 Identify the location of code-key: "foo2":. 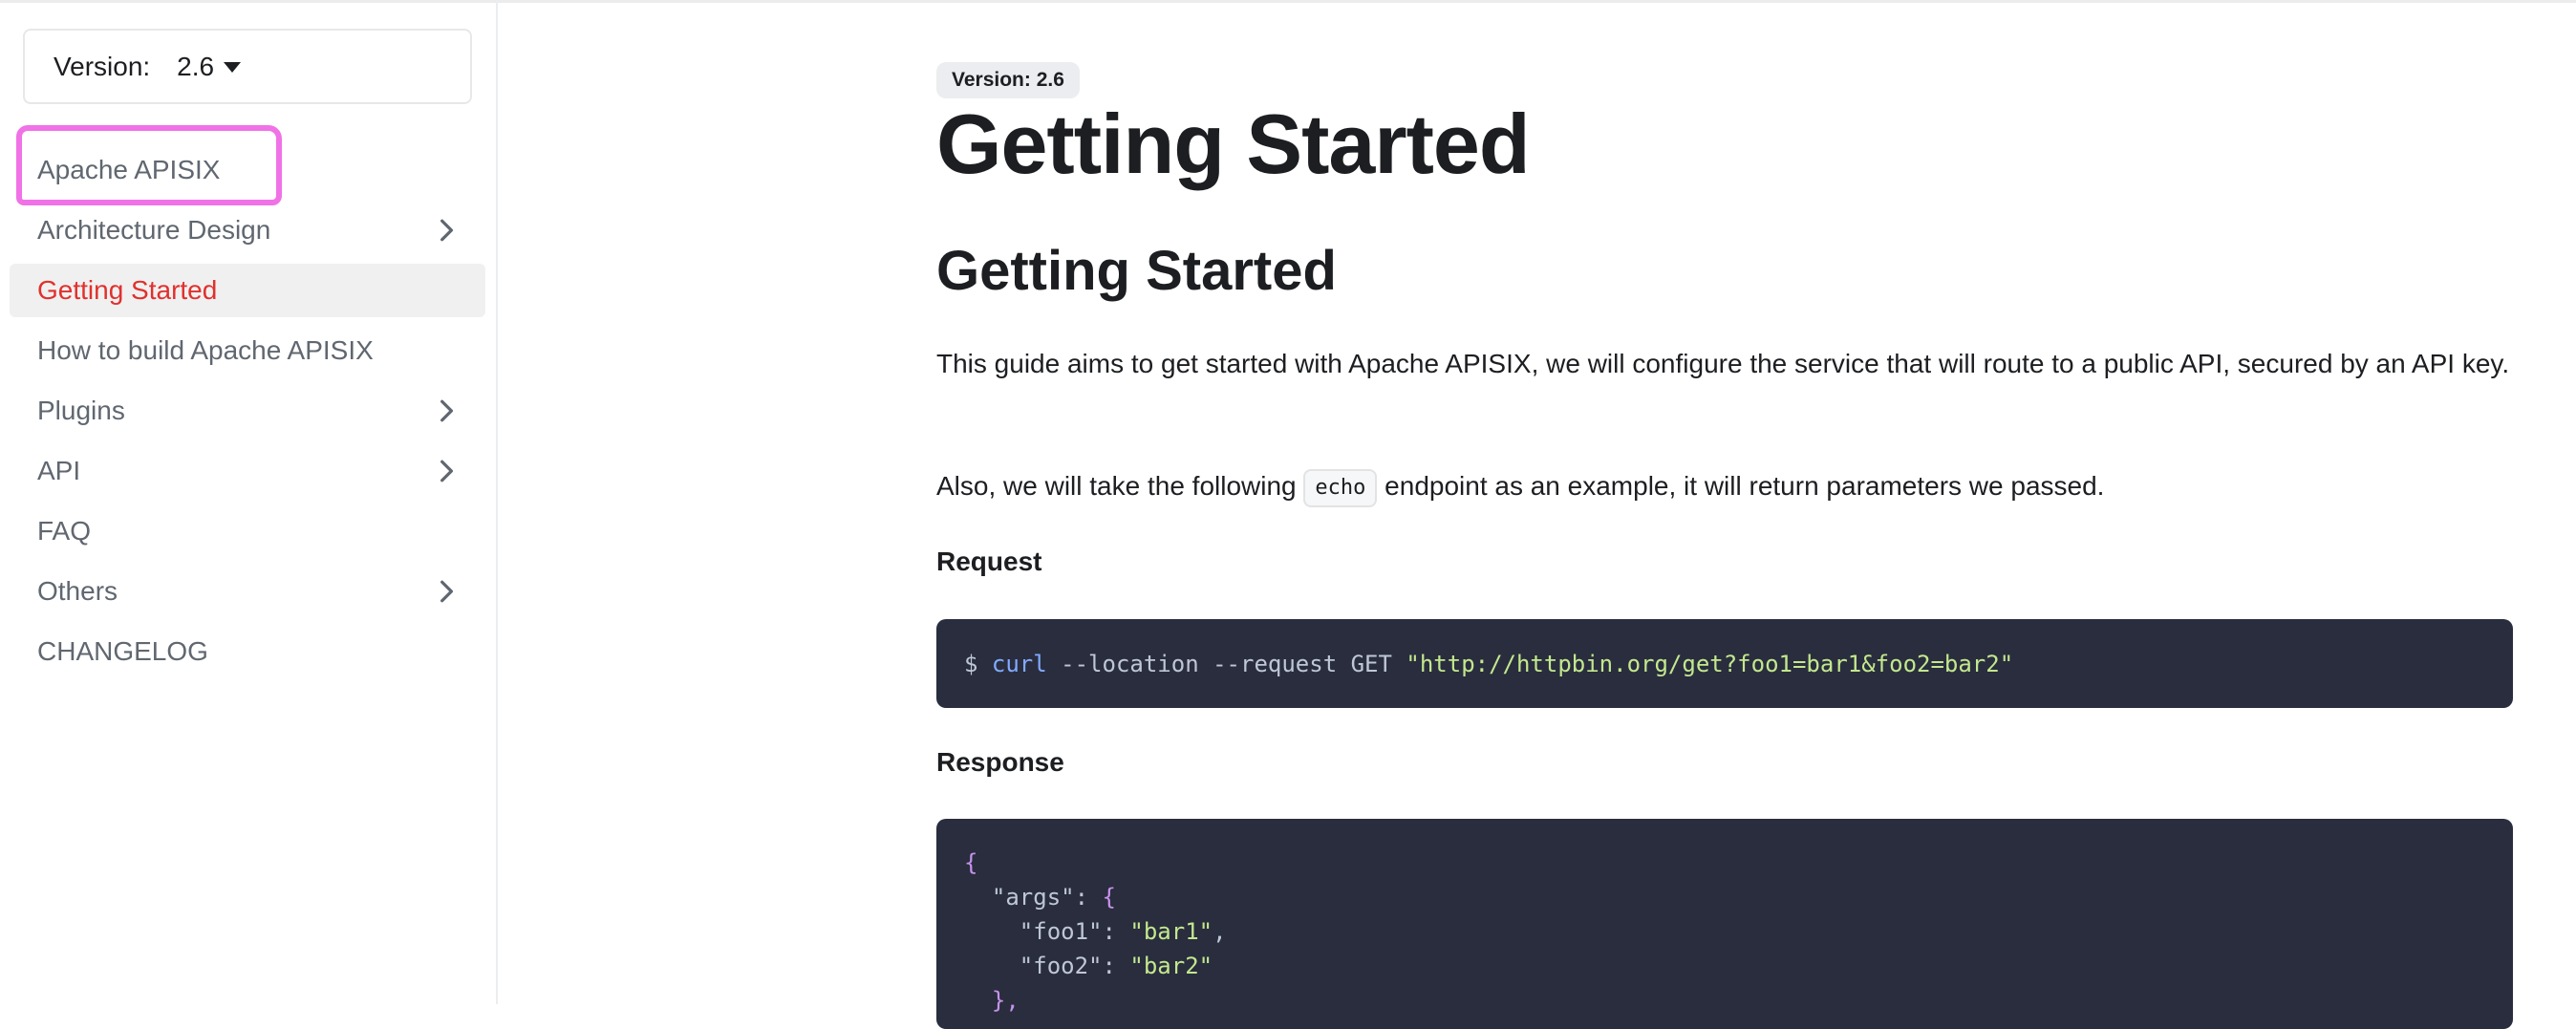
(1047, 966).